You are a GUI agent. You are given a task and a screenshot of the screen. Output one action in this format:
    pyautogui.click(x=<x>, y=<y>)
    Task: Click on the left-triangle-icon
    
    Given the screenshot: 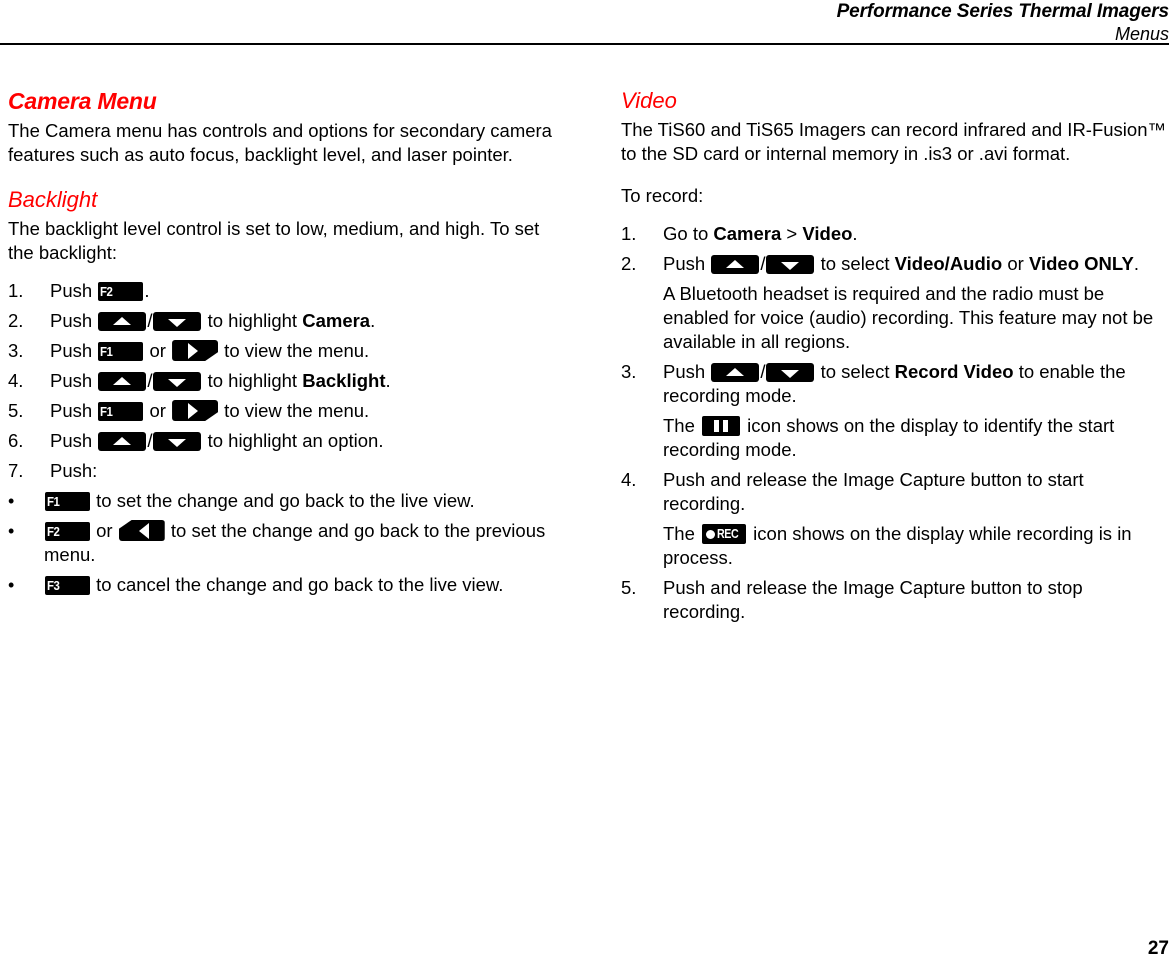 What is the action you would take?
    pyautogui.click(x=143, y=530)
    